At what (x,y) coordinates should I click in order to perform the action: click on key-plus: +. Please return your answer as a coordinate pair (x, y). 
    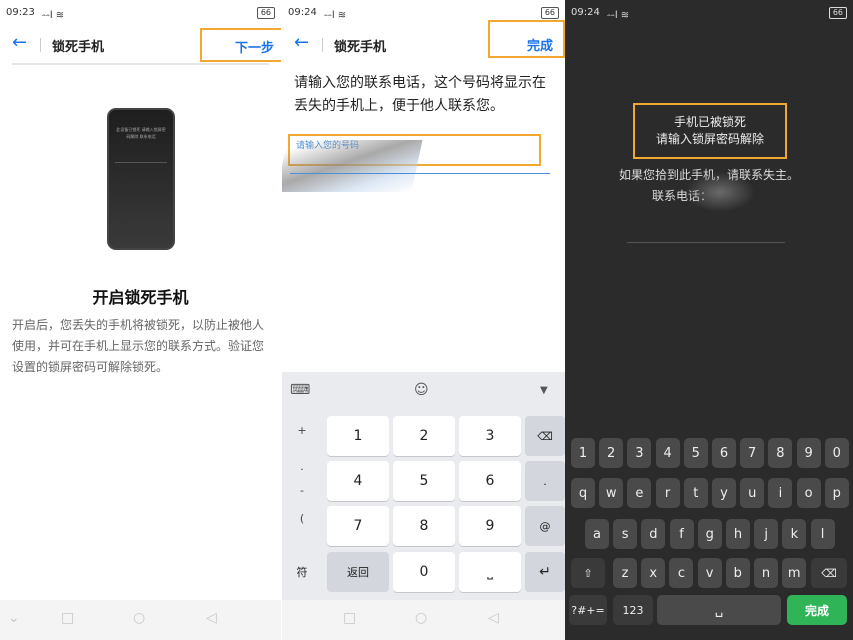
    Looking at the image, I should click on (302, 430).